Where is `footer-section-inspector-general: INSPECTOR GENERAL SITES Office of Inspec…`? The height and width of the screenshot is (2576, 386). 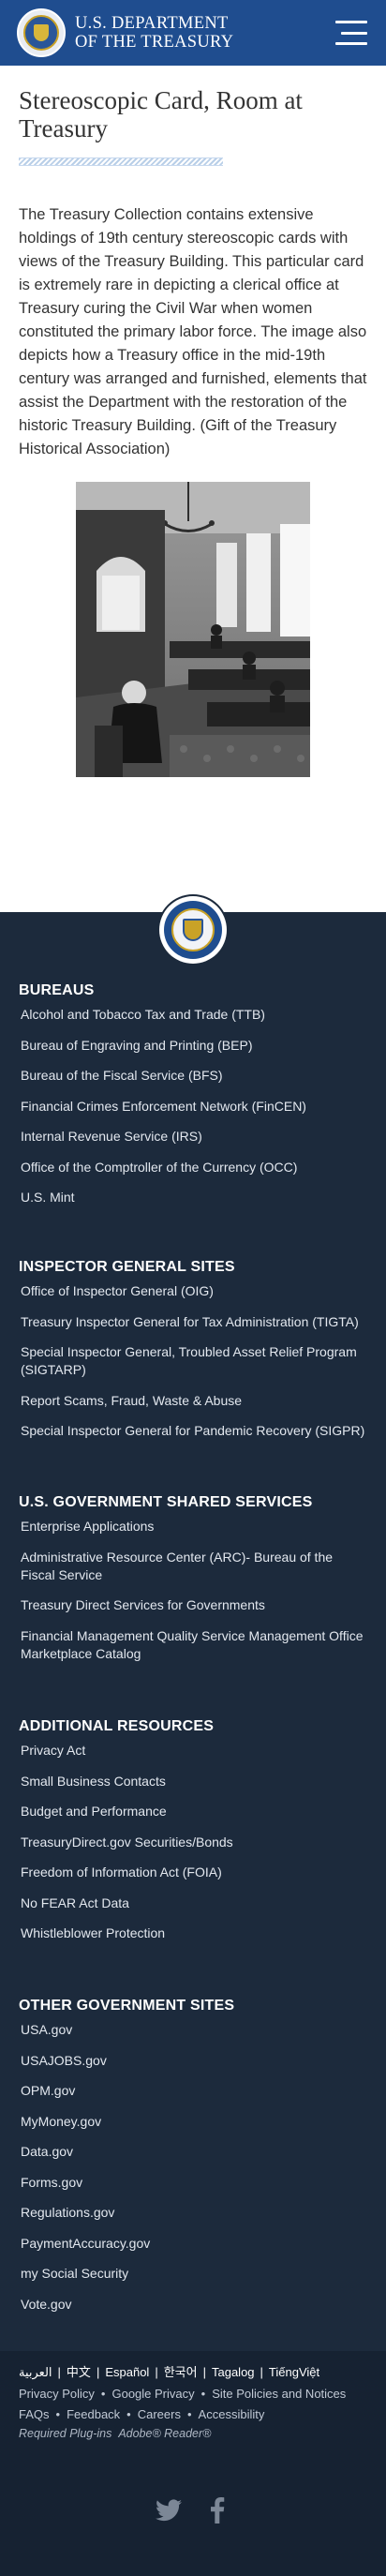 footer-section-inspector-general: INSPECTOR GENERAL SITES Office of Inspec… is located at coordinates (193, 1355).